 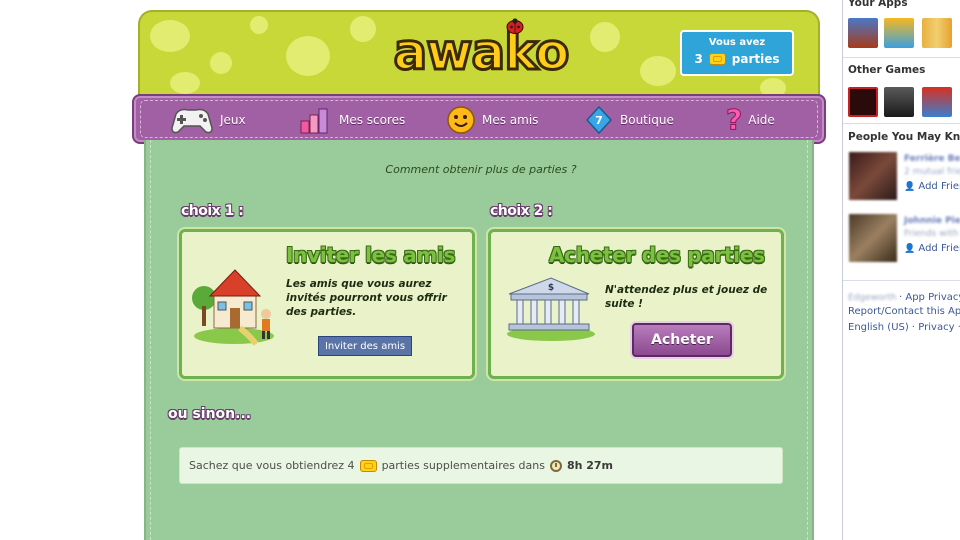 What do you see at coordinates (932, 159) in the screenshot?
I see `person-name: Ferrière Be` at bounding box center [932, 159].